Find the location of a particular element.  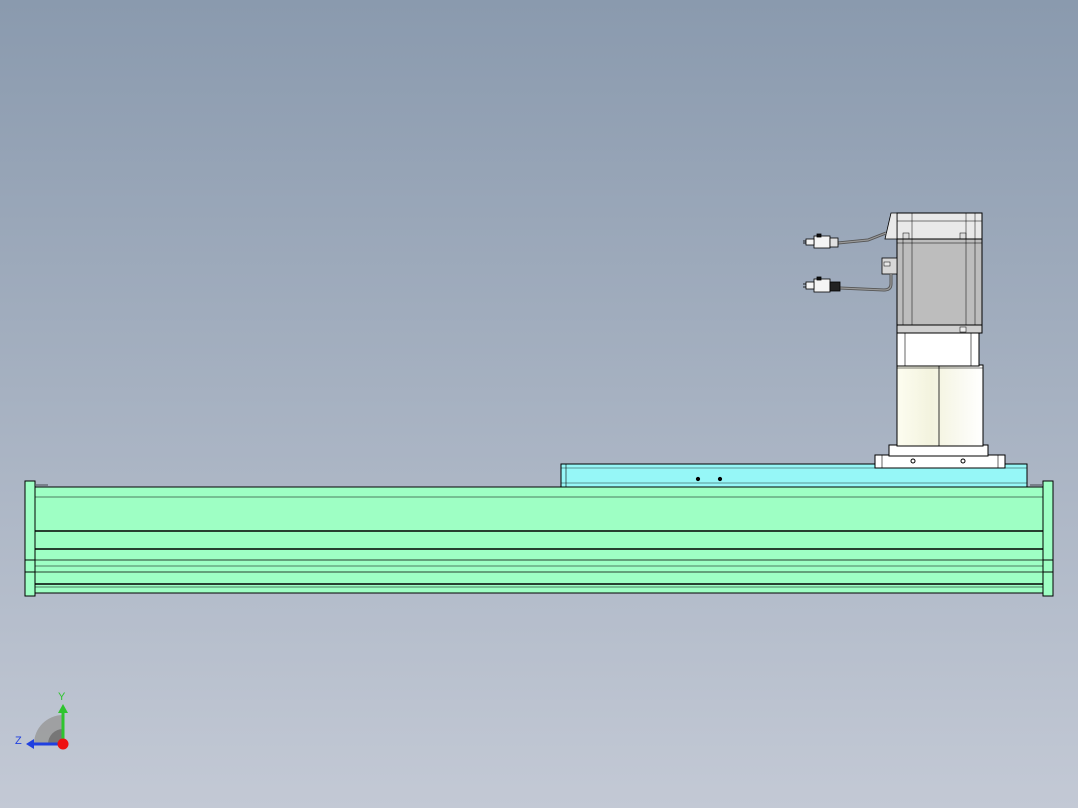

triad-z-label: Z is located at coordinates (18, 741).